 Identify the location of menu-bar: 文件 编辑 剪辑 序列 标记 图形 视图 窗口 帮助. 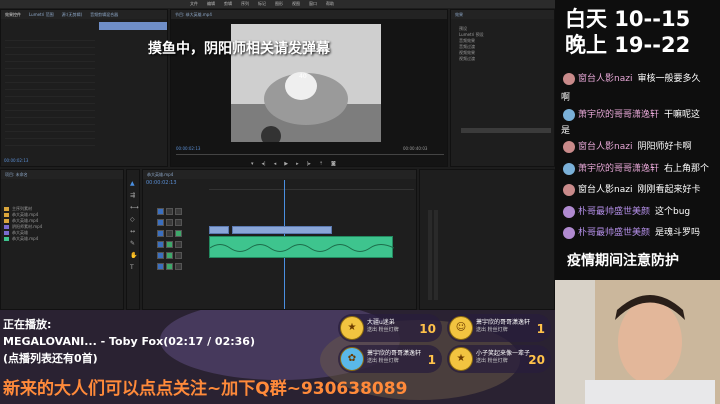
(277, 4).